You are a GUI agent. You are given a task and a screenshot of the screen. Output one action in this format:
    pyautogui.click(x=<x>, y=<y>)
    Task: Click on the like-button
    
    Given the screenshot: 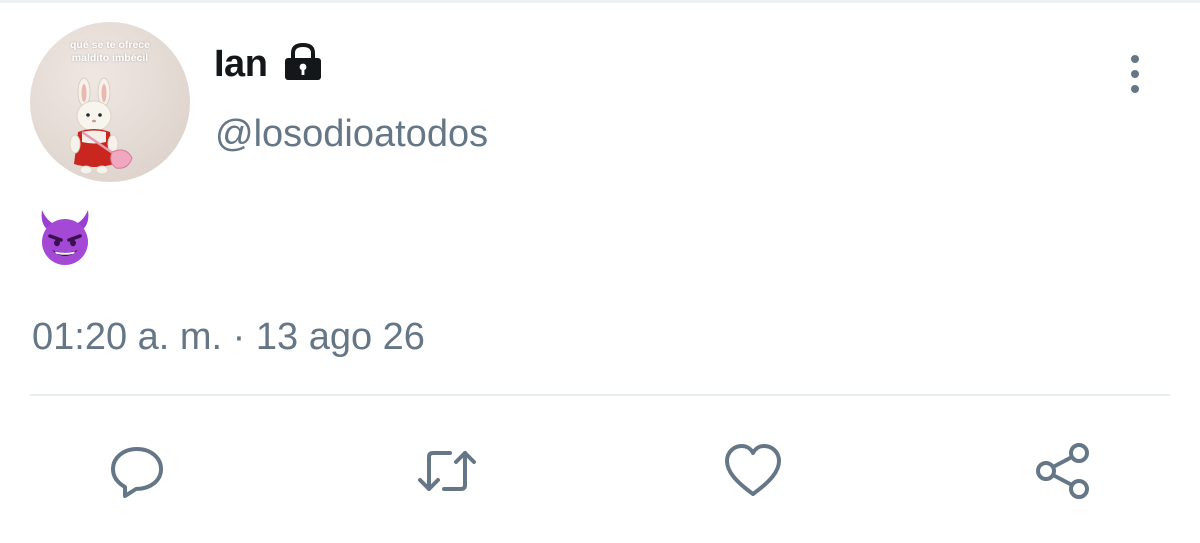 What is the action you would take?
    pyautogui.click(x=753, y=471)
    